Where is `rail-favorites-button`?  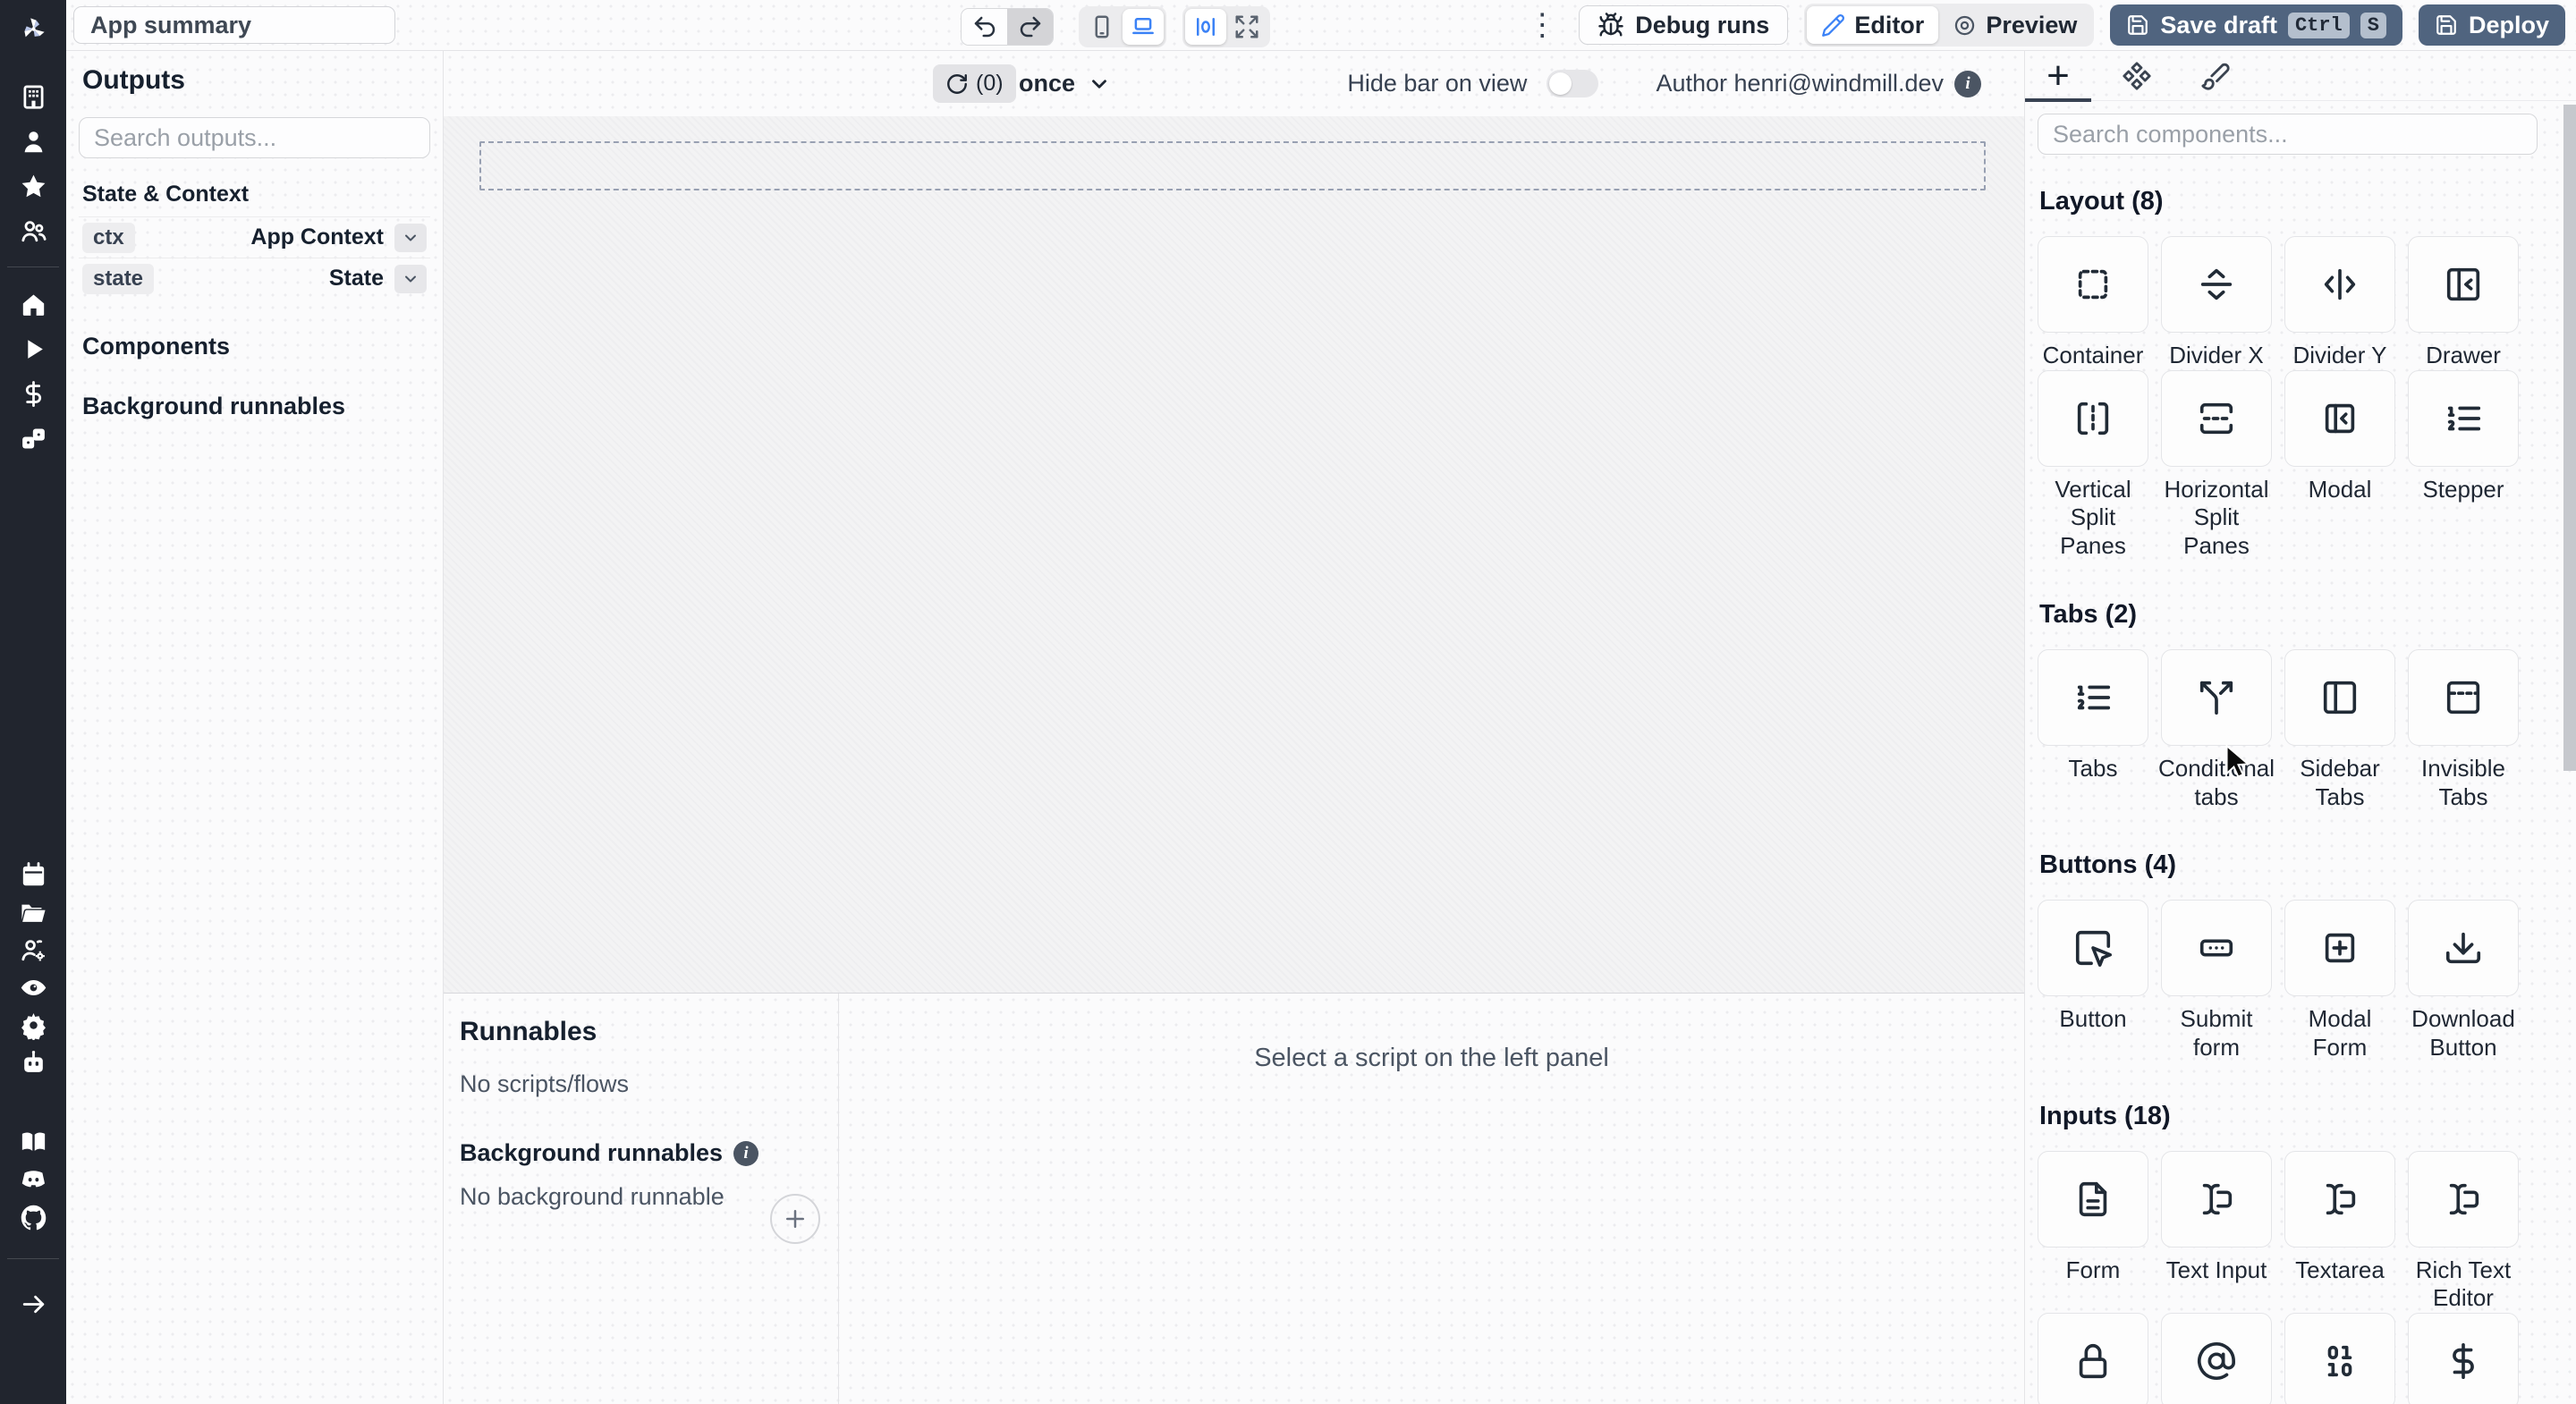 rail-favorites-button is located at coordinates (33, 186).